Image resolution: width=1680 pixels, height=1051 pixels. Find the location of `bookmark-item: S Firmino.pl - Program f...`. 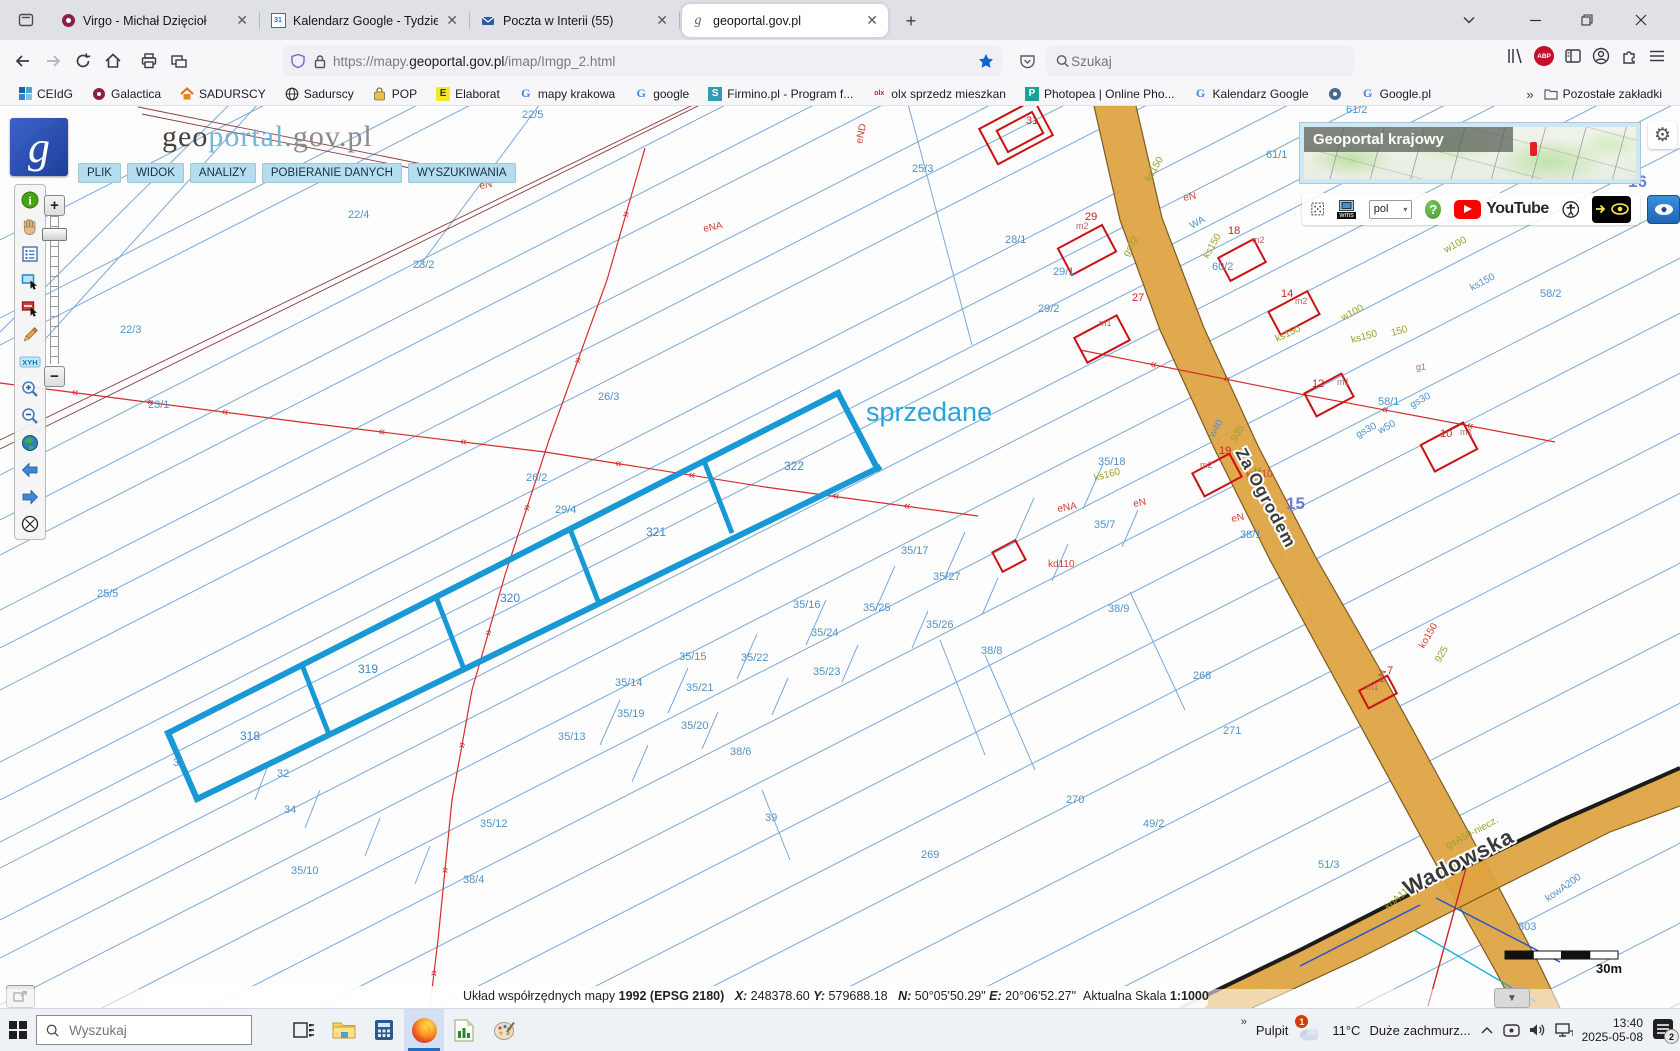

bookmark-item: S Firmino.pl - Program f... is located at coordinates (780, 93).